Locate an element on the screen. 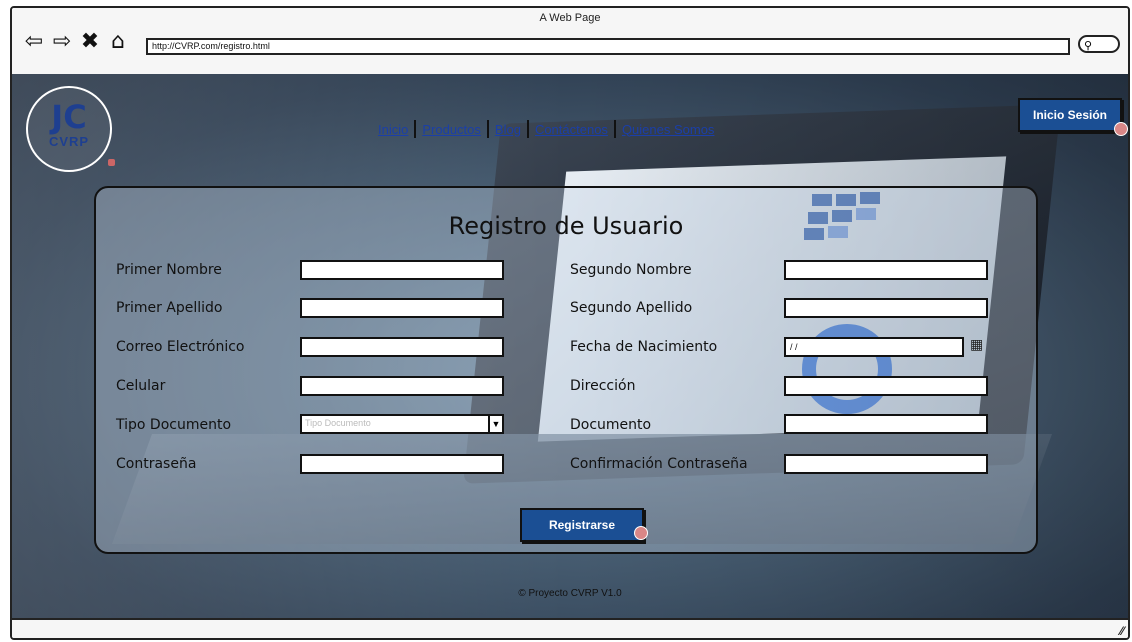 The height and width of the screenshot is (642, 1132). label-documento: Documento is located at coordinates (611, 425).